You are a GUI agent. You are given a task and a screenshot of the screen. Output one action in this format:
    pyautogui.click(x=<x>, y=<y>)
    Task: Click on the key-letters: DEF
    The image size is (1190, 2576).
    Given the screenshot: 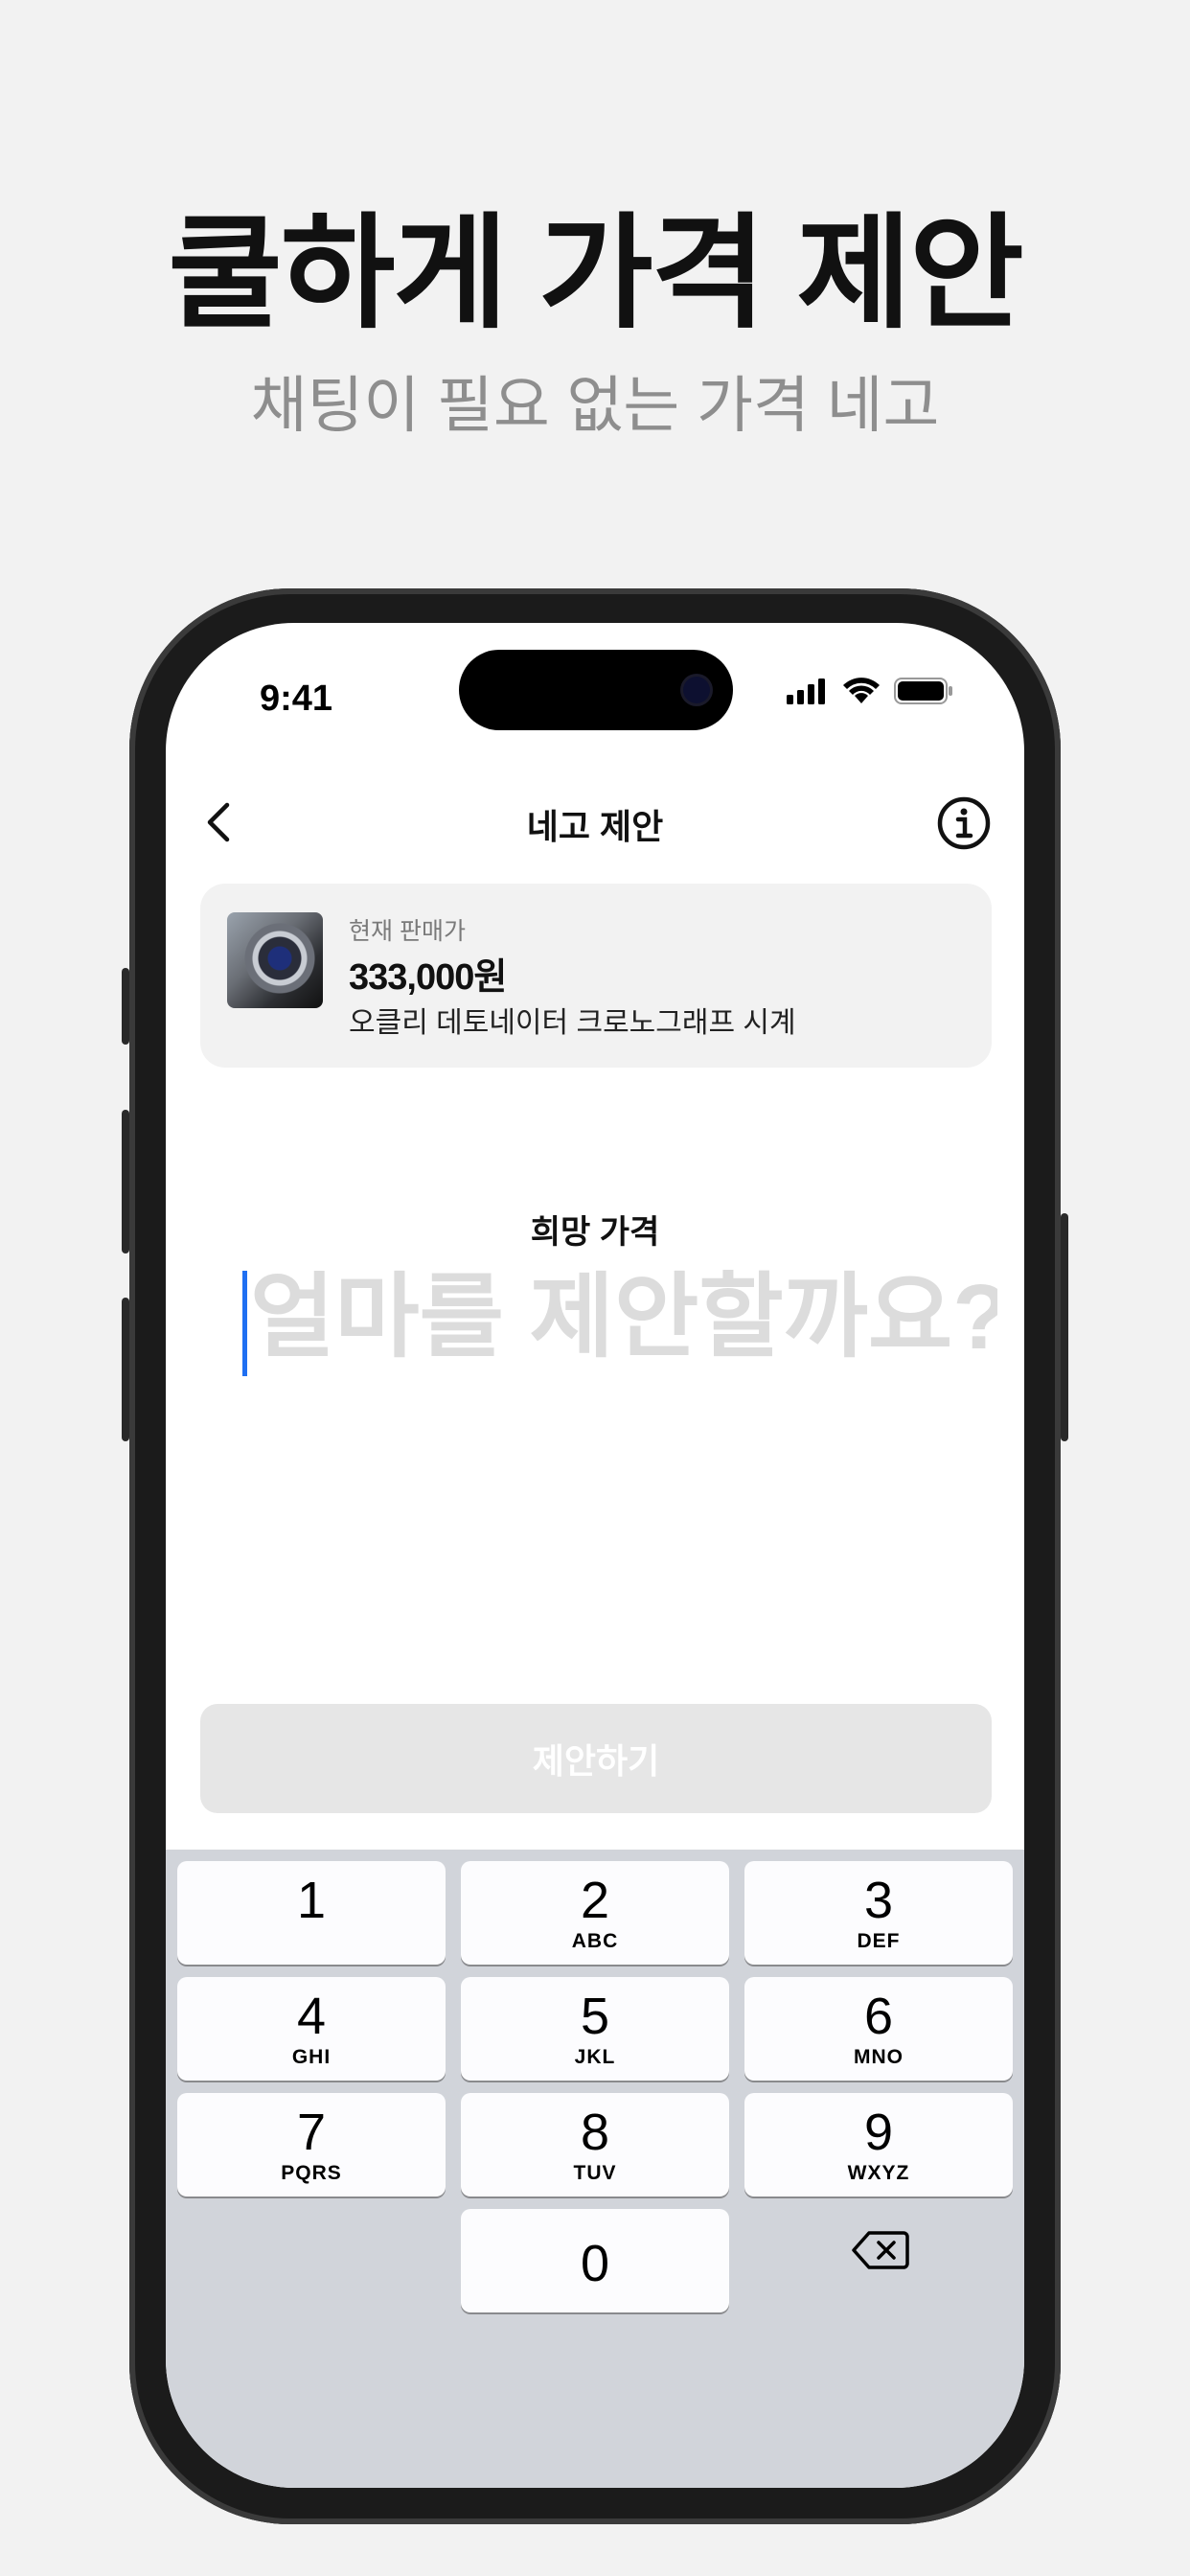 What is the action you would take?
    pyautogui.click(x=879, y=1941)
    